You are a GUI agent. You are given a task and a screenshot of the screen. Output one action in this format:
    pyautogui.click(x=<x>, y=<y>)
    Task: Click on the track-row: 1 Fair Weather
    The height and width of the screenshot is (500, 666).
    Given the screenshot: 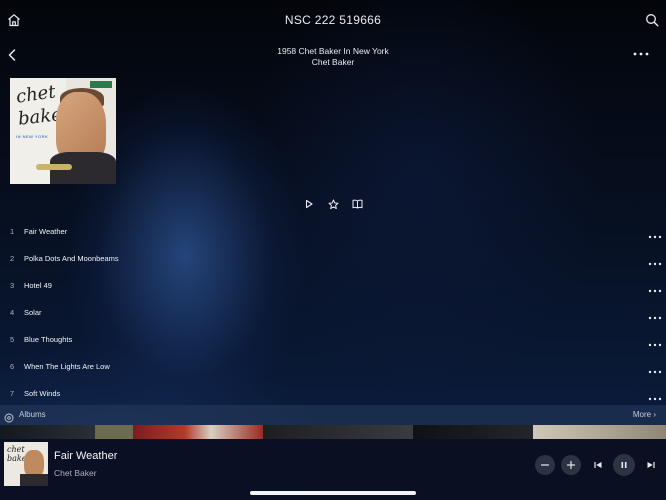 What is the action you would take?
    pyautogui.click(x=333, y=231)
    